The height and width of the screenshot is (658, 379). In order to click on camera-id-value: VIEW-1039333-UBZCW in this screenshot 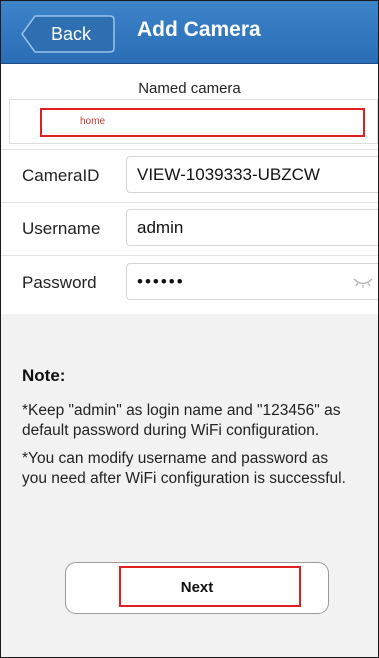, I will do `click(228, 174)`.